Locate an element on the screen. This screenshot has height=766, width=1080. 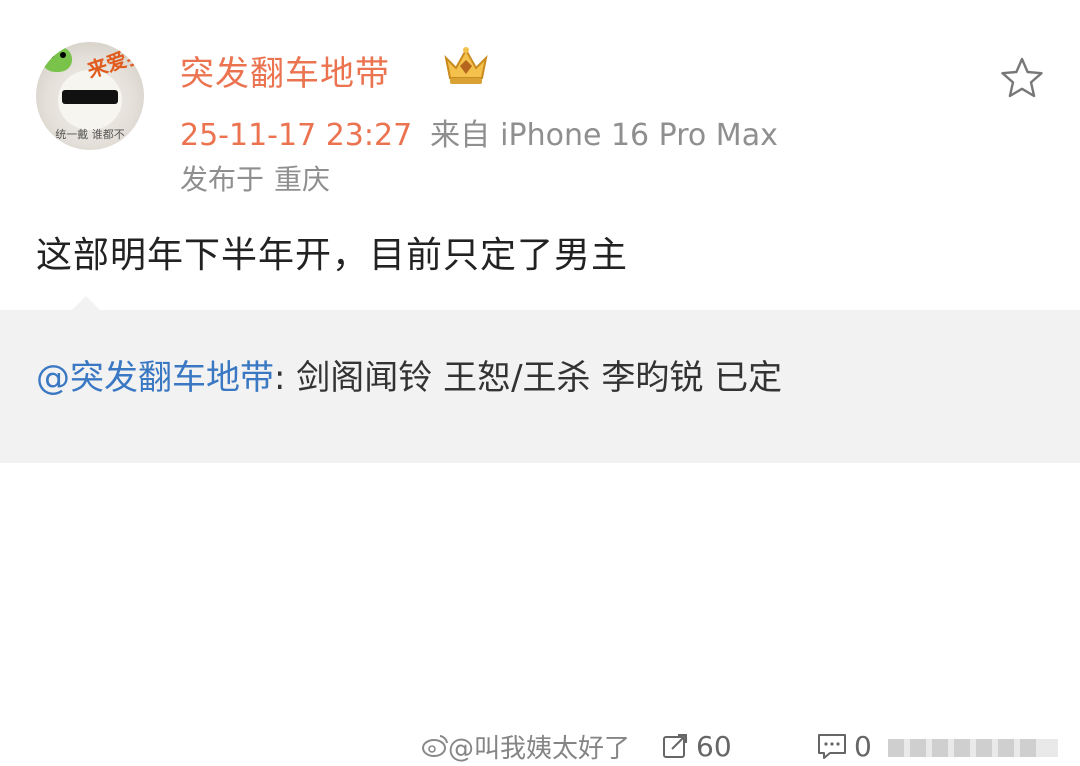
avatar: 来爱我 统一戴 谁都不 is located at coordinates (90, 96).